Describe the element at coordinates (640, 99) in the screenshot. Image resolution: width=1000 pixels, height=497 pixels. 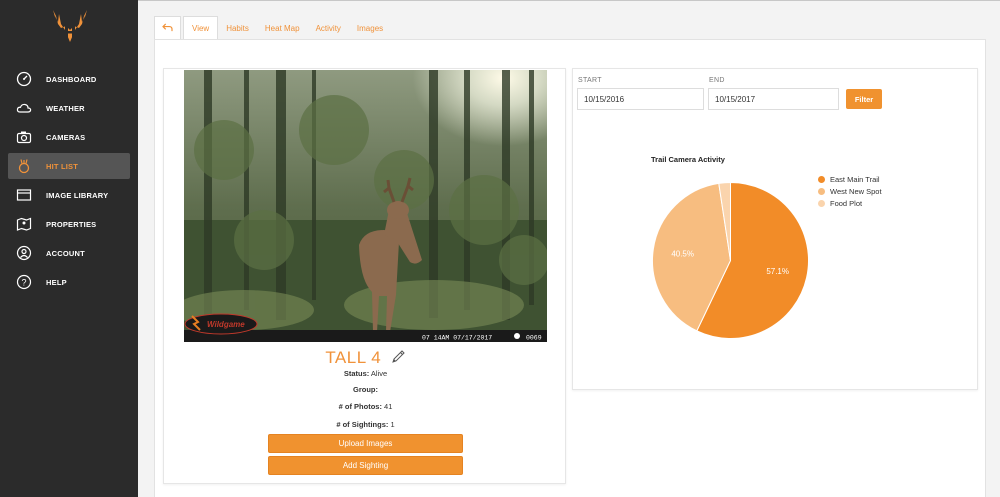
I see `start-date-input: 10/15/2016` at that location.